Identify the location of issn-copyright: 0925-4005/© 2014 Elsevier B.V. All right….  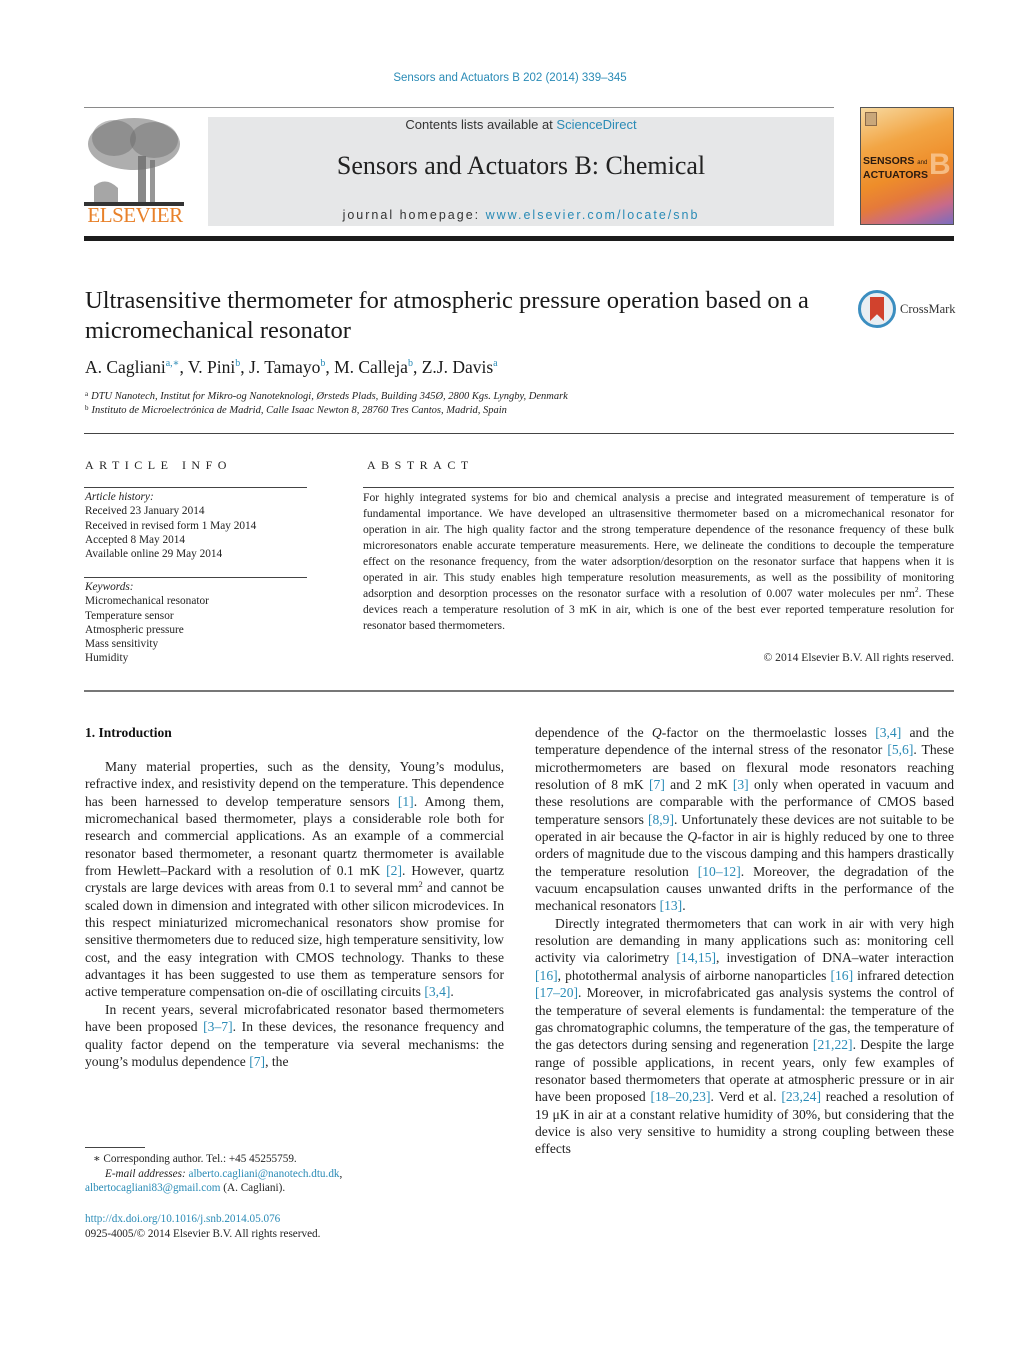
(203, 1233).